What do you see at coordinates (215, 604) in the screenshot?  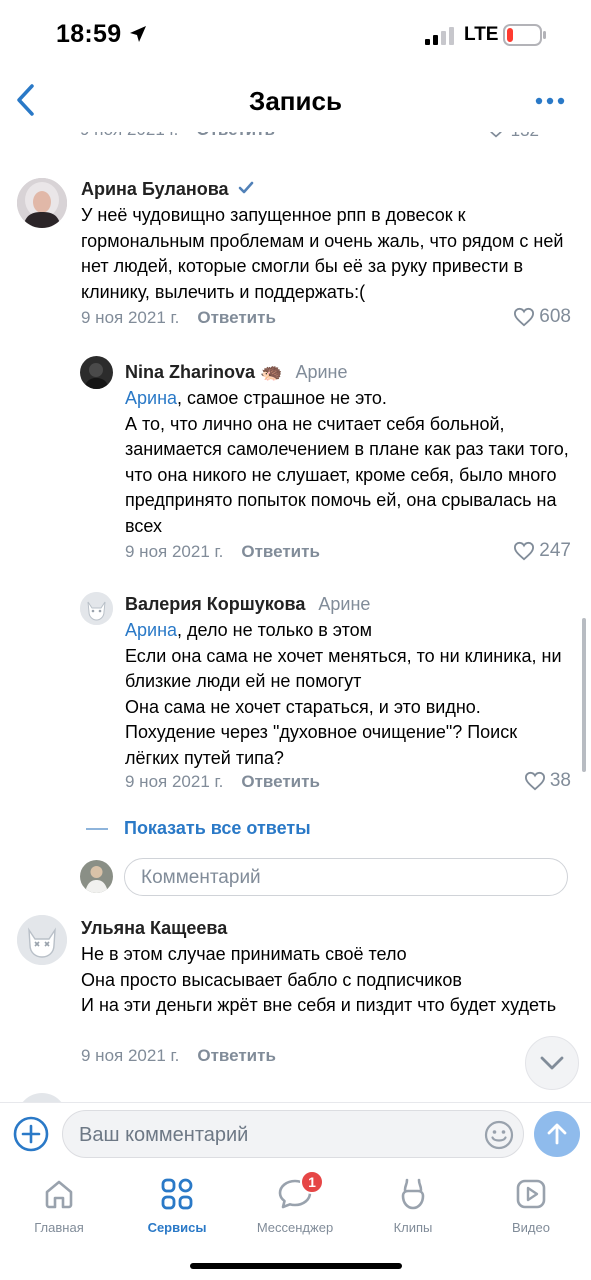 I see `author-name: Валерия Коршукова` at bounding box center [215, 604].